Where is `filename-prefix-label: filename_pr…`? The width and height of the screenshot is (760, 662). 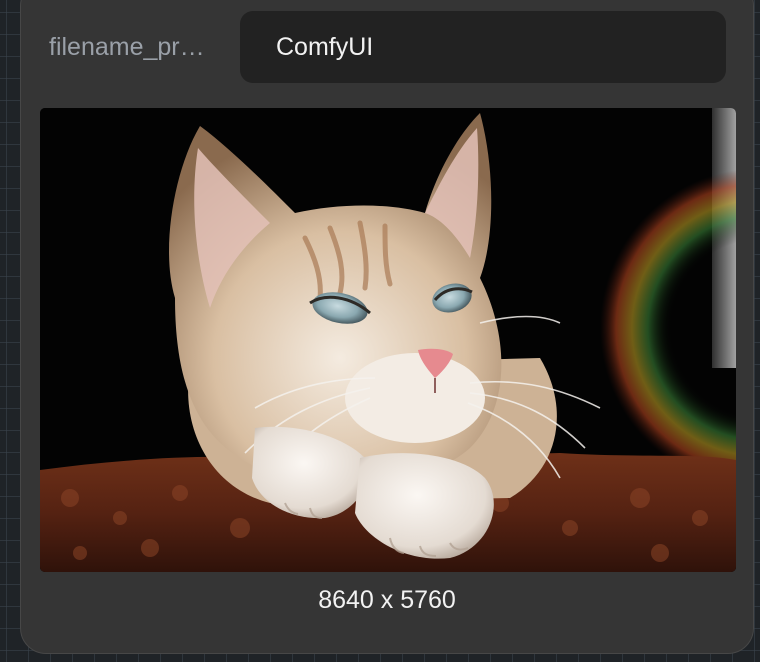
filename-prefix-label: filename_pr… is located at coordinates (127, 47).